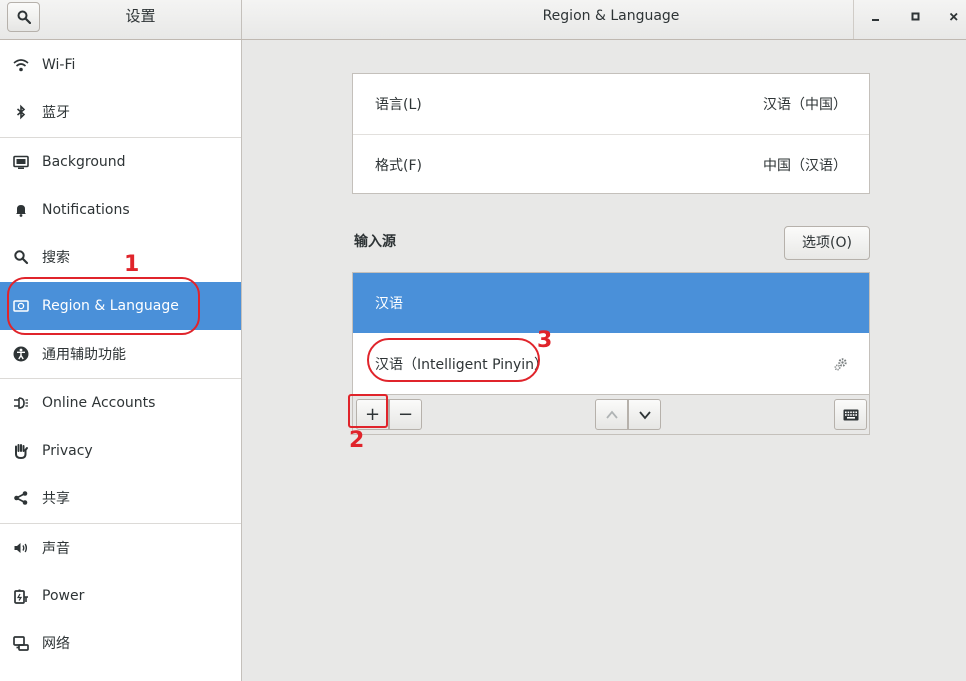 This screenshot has width=966, height=681. Describe the element at coordinates (56, 113) in the screenshot. I see `sidebar-item-label: 蓝牙` at that location.